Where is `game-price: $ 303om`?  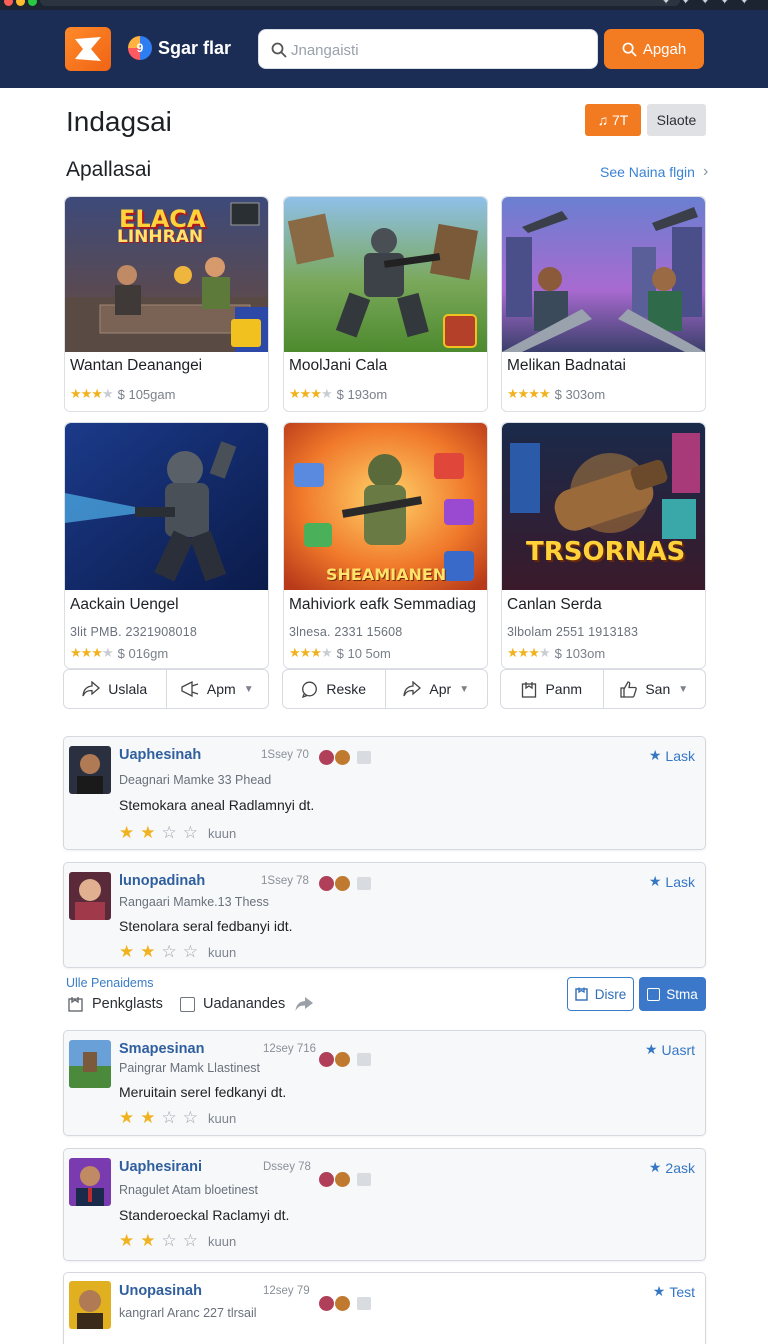
game-price: $ 303om is located at coordinates (580, 394).